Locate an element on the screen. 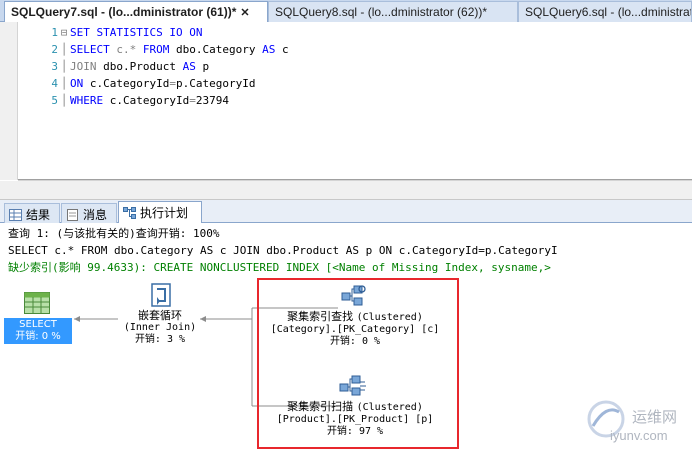 This screenshot has height=450, width=692. code-line: 5 │ WHERE c.CategoryId=23794 is located at coordinates (123, 100).